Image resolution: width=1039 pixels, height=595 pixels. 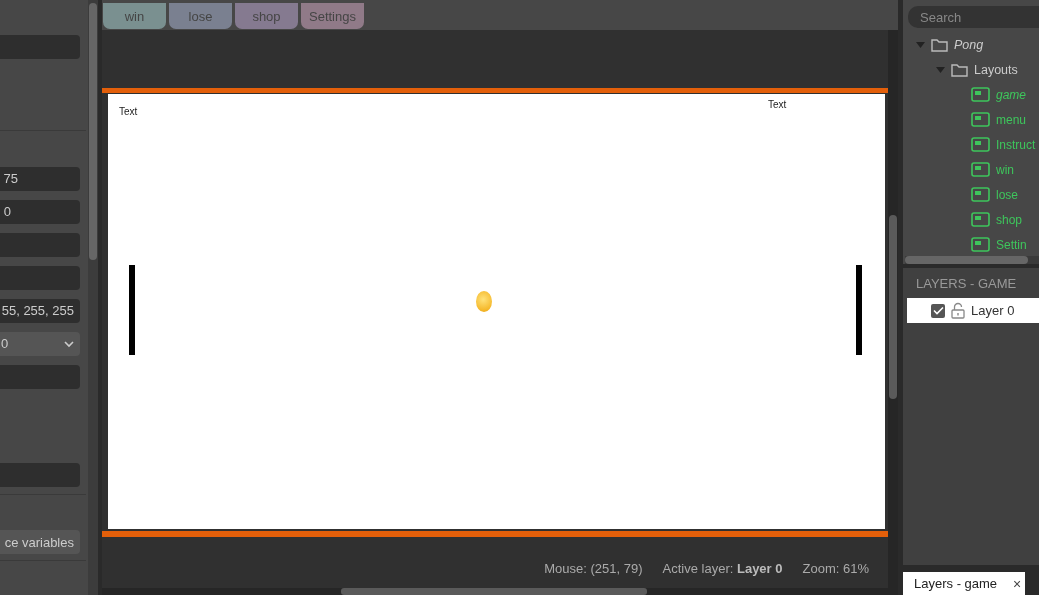 What do you see at coordinates (964, 583) in the screenshot?
I see `panel-tab: Layers - game ×` at bounding box center [964, 583].